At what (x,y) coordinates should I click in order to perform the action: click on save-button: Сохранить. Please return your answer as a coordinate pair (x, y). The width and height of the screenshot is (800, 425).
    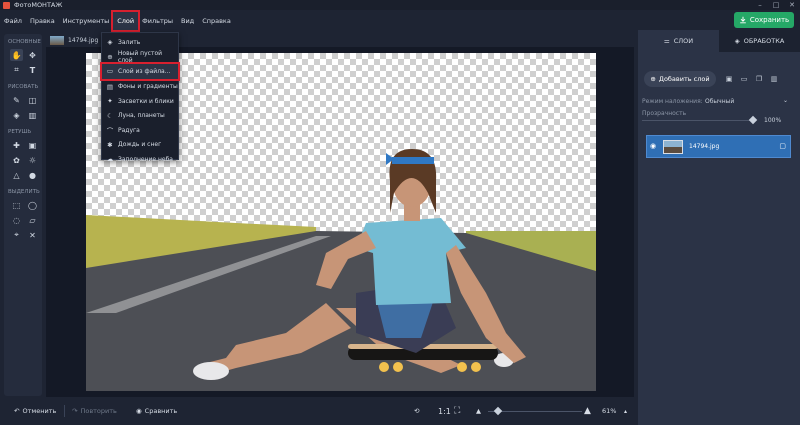
    Looking at the image, I should click on (764, 20).